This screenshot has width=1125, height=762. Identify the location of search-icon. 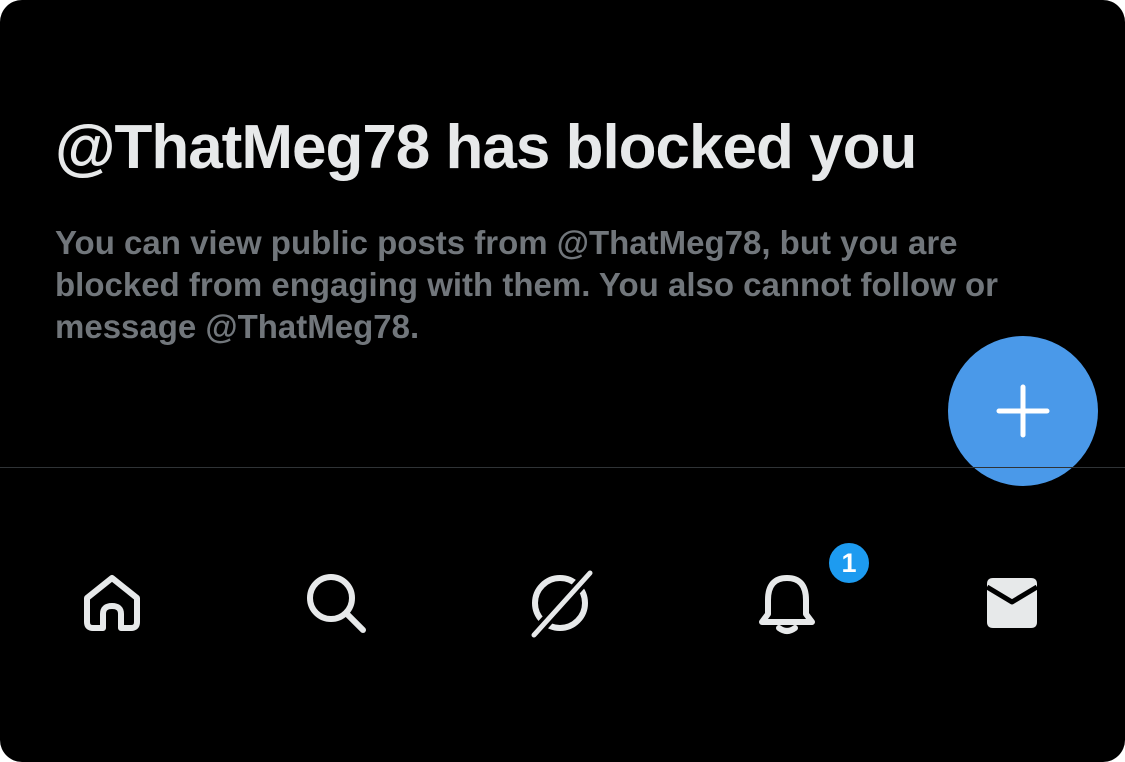
(336, 603).